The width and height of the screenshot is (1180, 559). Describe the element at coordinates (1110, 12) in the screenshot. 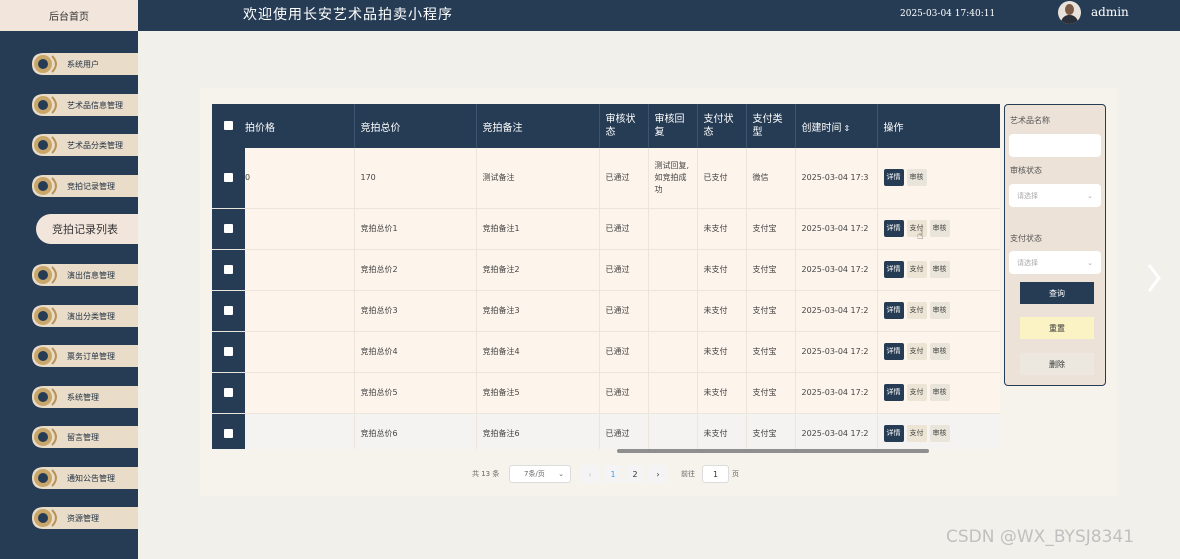

I see `username: admin` at that location.